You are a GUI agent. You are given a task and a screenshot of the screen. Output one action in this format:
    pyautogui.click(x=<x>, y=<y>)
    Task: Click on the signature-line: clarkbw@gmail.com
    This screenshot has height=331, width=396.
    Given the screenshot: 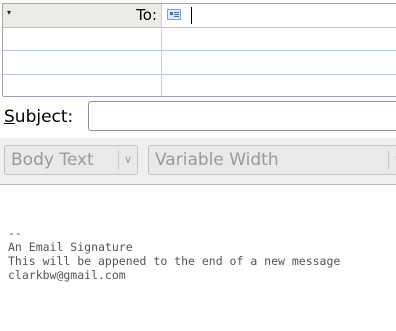 What is the action you would take?
    pyautogui.click(x=67, y=275)
    